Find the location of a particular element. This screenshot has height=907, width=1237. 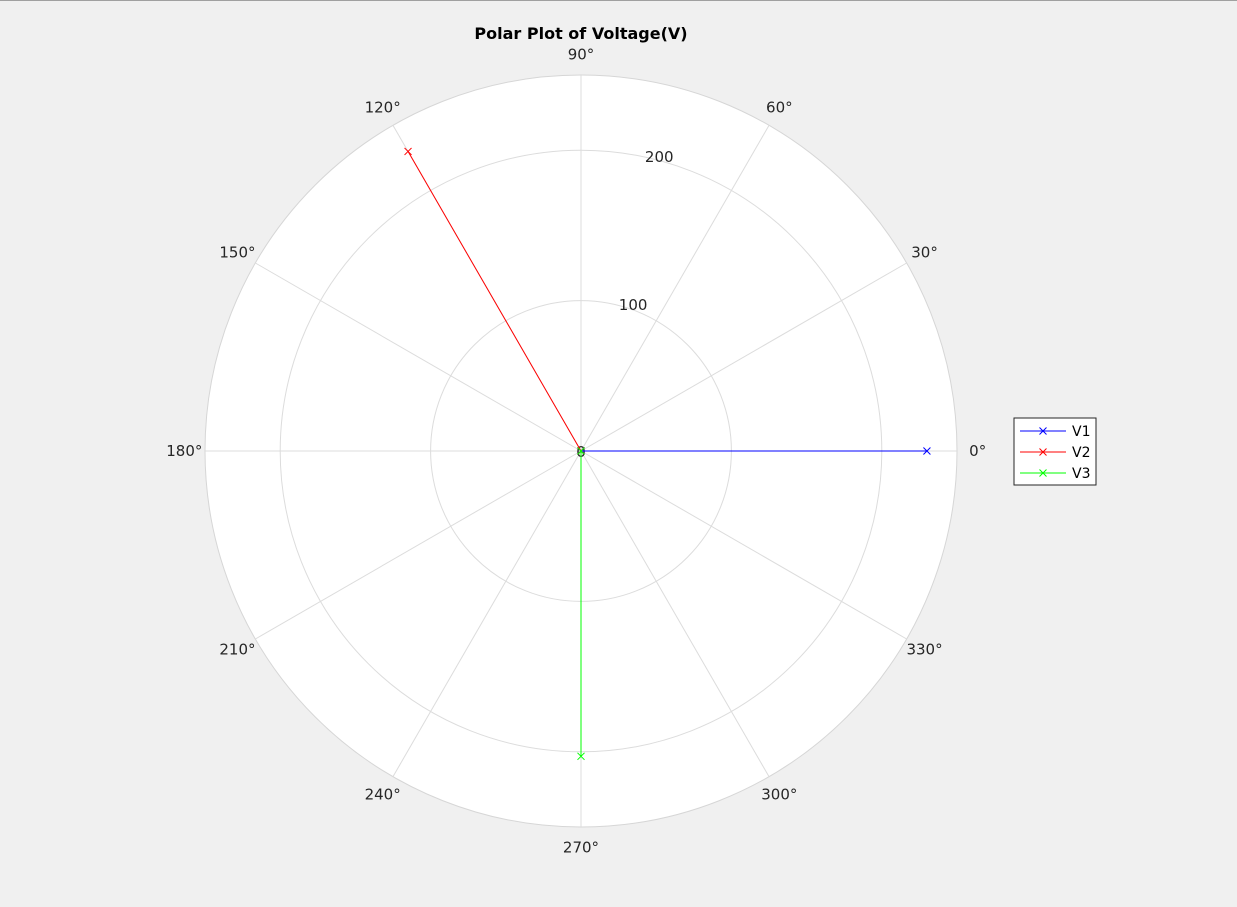

theta-tick-label: 210° is located at coordinates (237, 649).